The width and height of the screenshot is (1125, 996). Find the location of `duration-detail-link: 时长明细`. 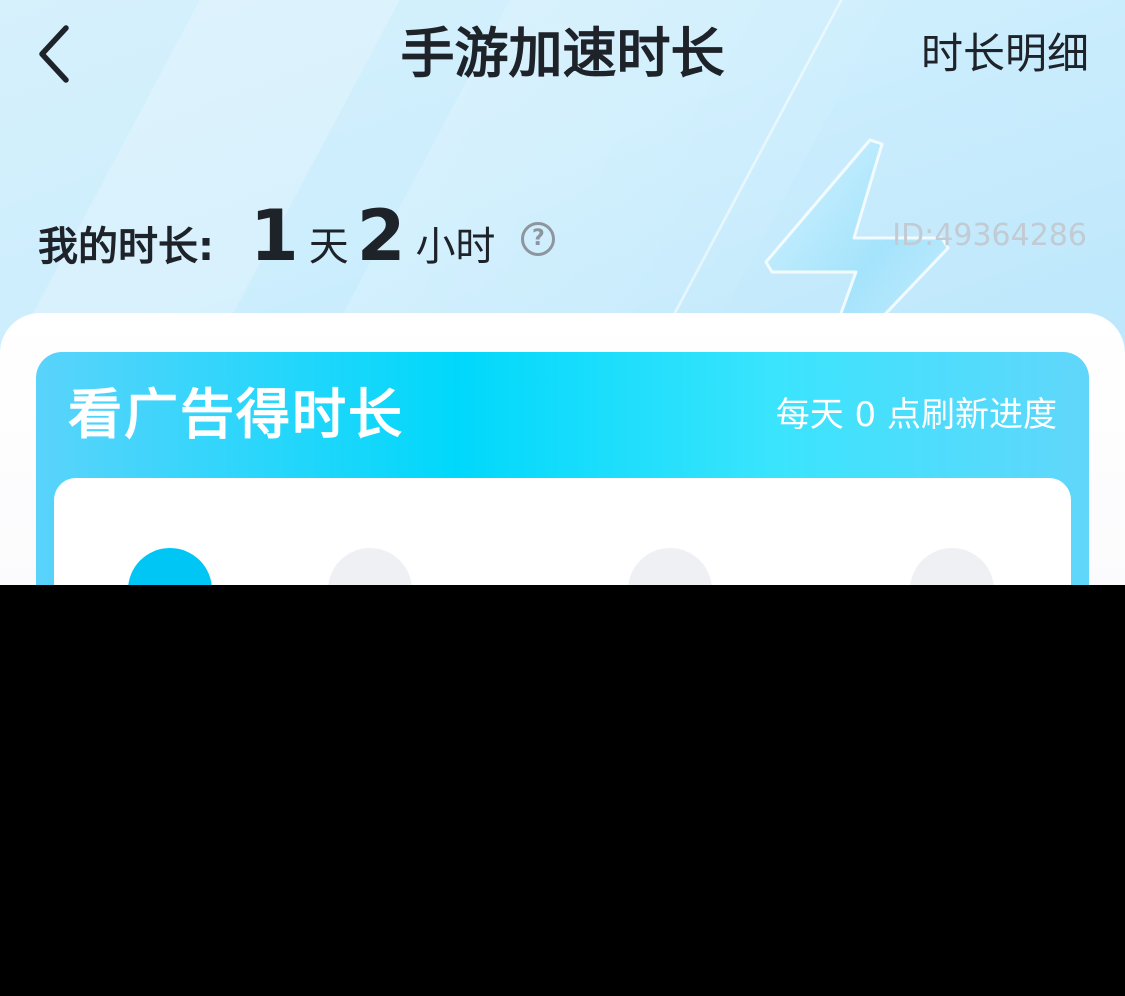

duration-detail-link: 时长明细 is located at coordinates (1005, 54).